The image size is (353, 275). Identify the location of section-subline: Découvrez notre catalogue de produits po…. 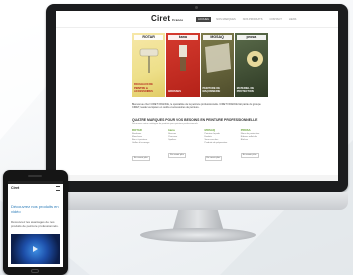
(165, 124).